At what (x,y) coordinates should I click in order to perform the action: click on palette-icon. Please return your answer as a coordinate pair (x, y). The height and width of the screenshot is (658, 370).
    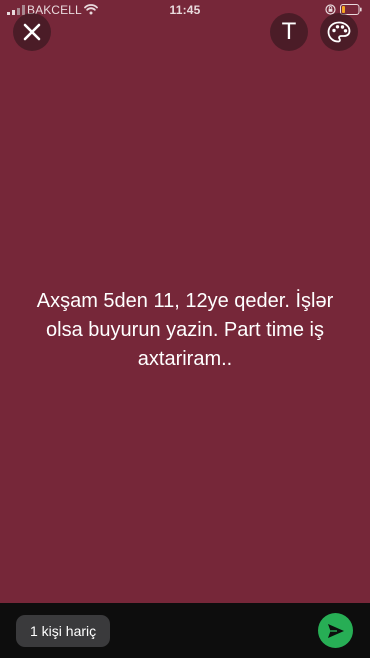
    Looking at the image, I should click on (339, 32).